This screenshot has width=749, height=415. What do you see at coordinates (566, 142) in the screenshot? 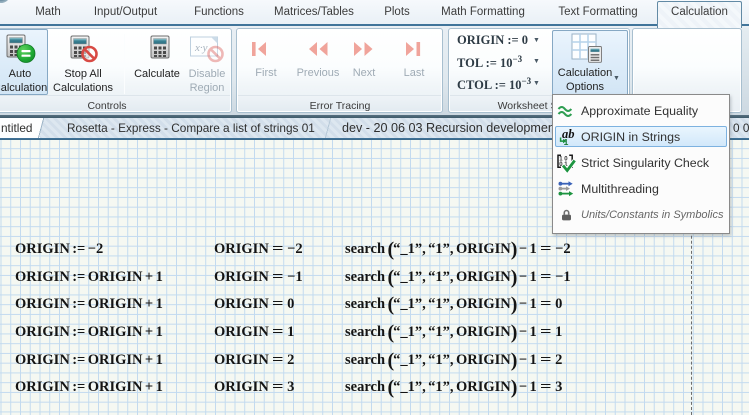
I see `svg-text: 1` at bounding box center [566, 142].